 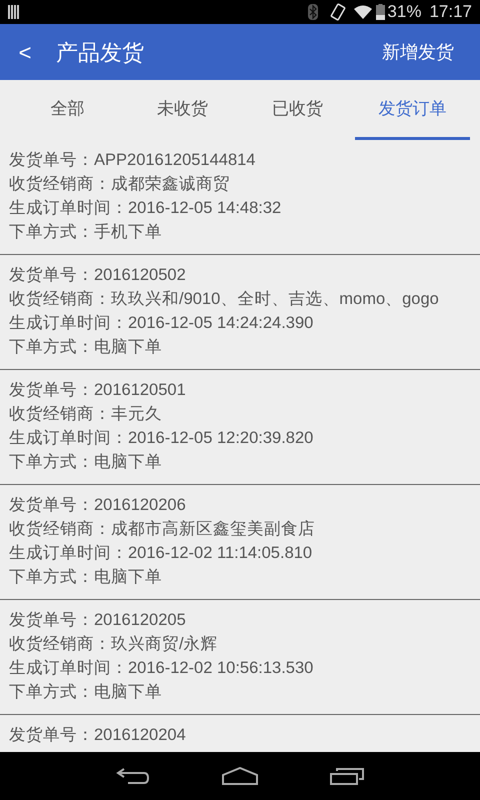 What do you see at coordinates (14, 12) in the screenshot?
I see `signal-bars-icon` at bounding box center [14, 12].